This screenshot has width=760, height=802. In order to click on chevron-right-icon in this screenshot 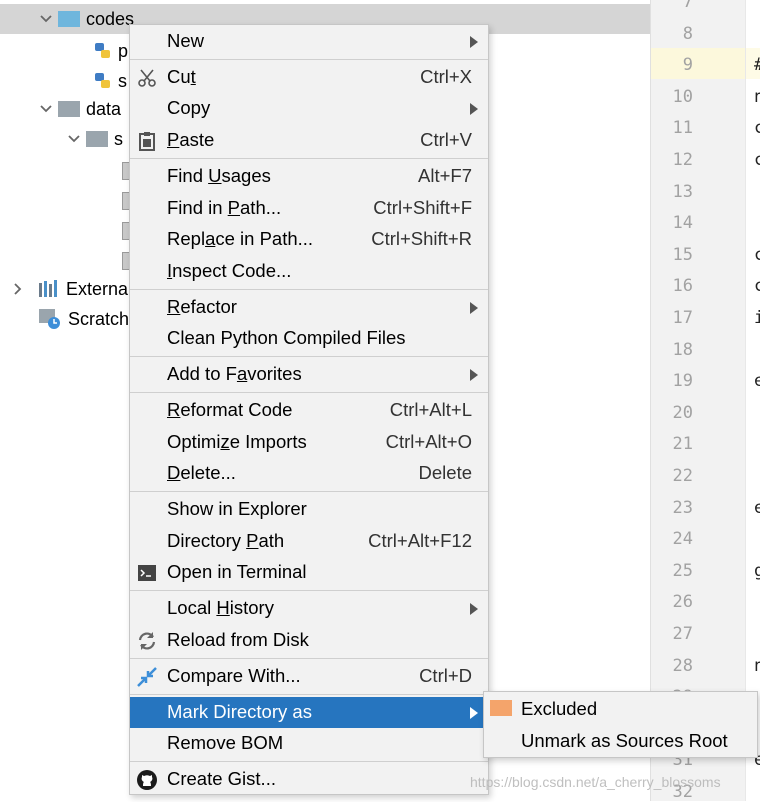, I will do `click(18, 289)`.